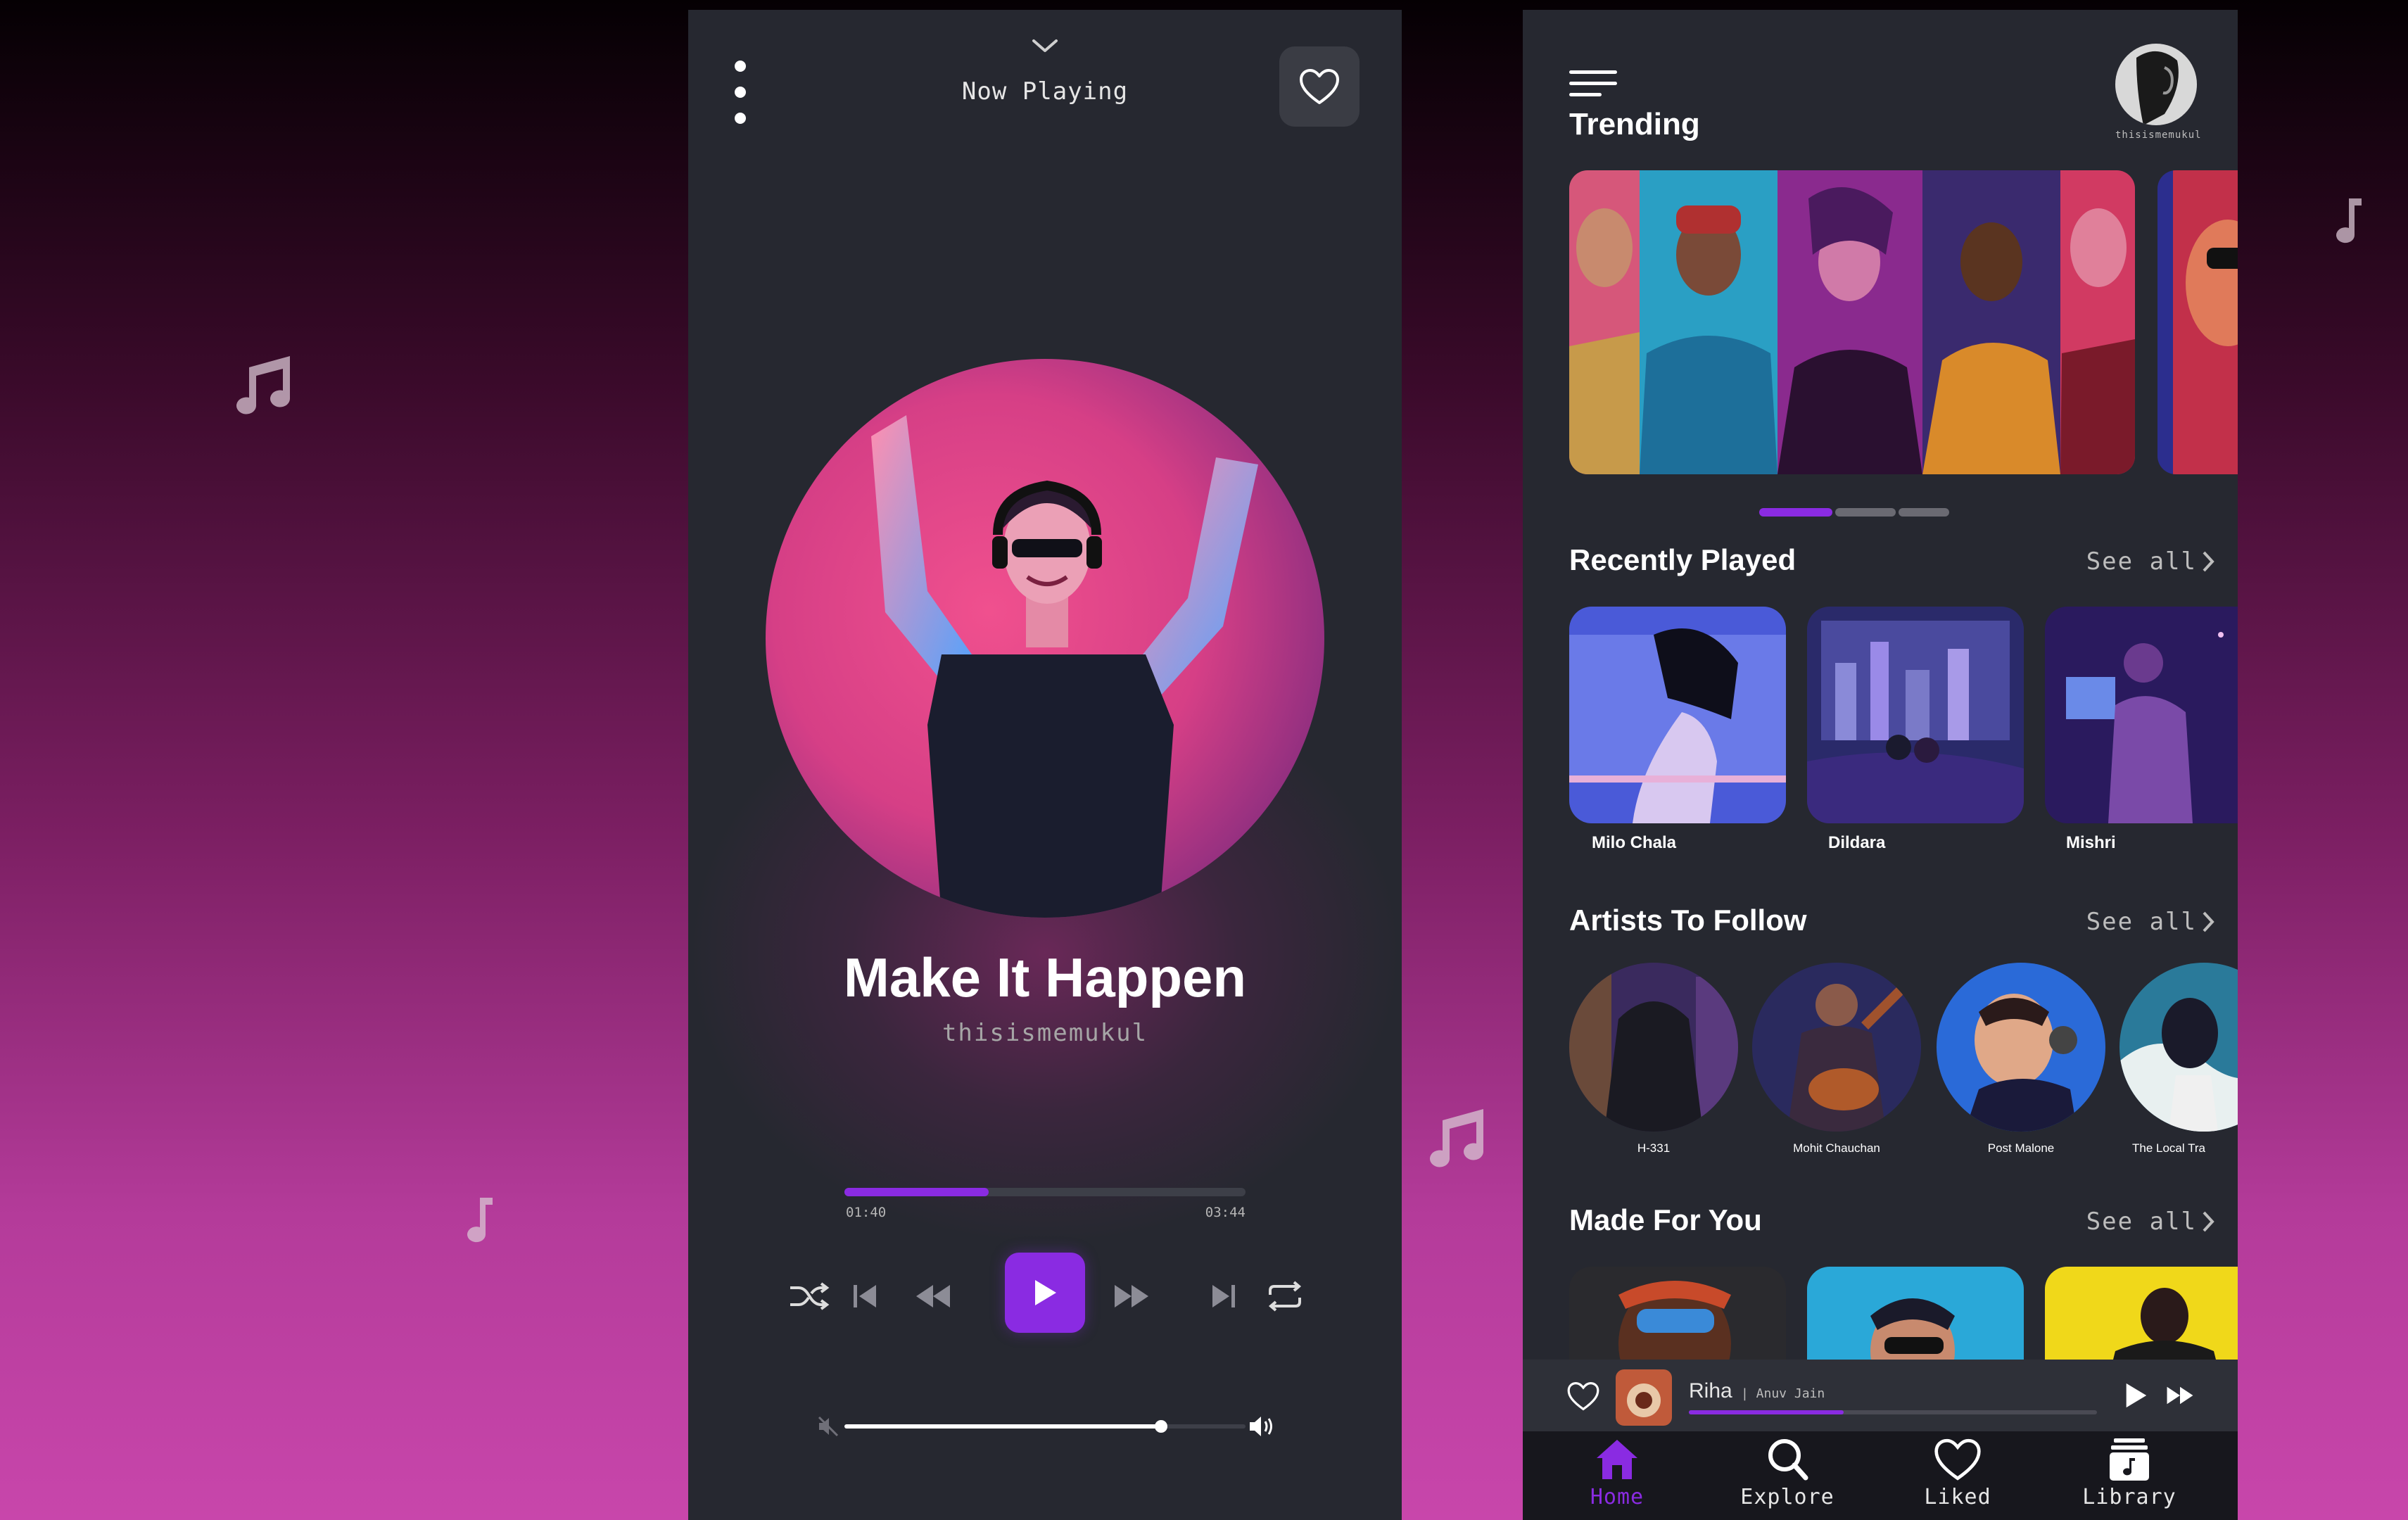  I want to click on play-button, so click(1045, 1293).